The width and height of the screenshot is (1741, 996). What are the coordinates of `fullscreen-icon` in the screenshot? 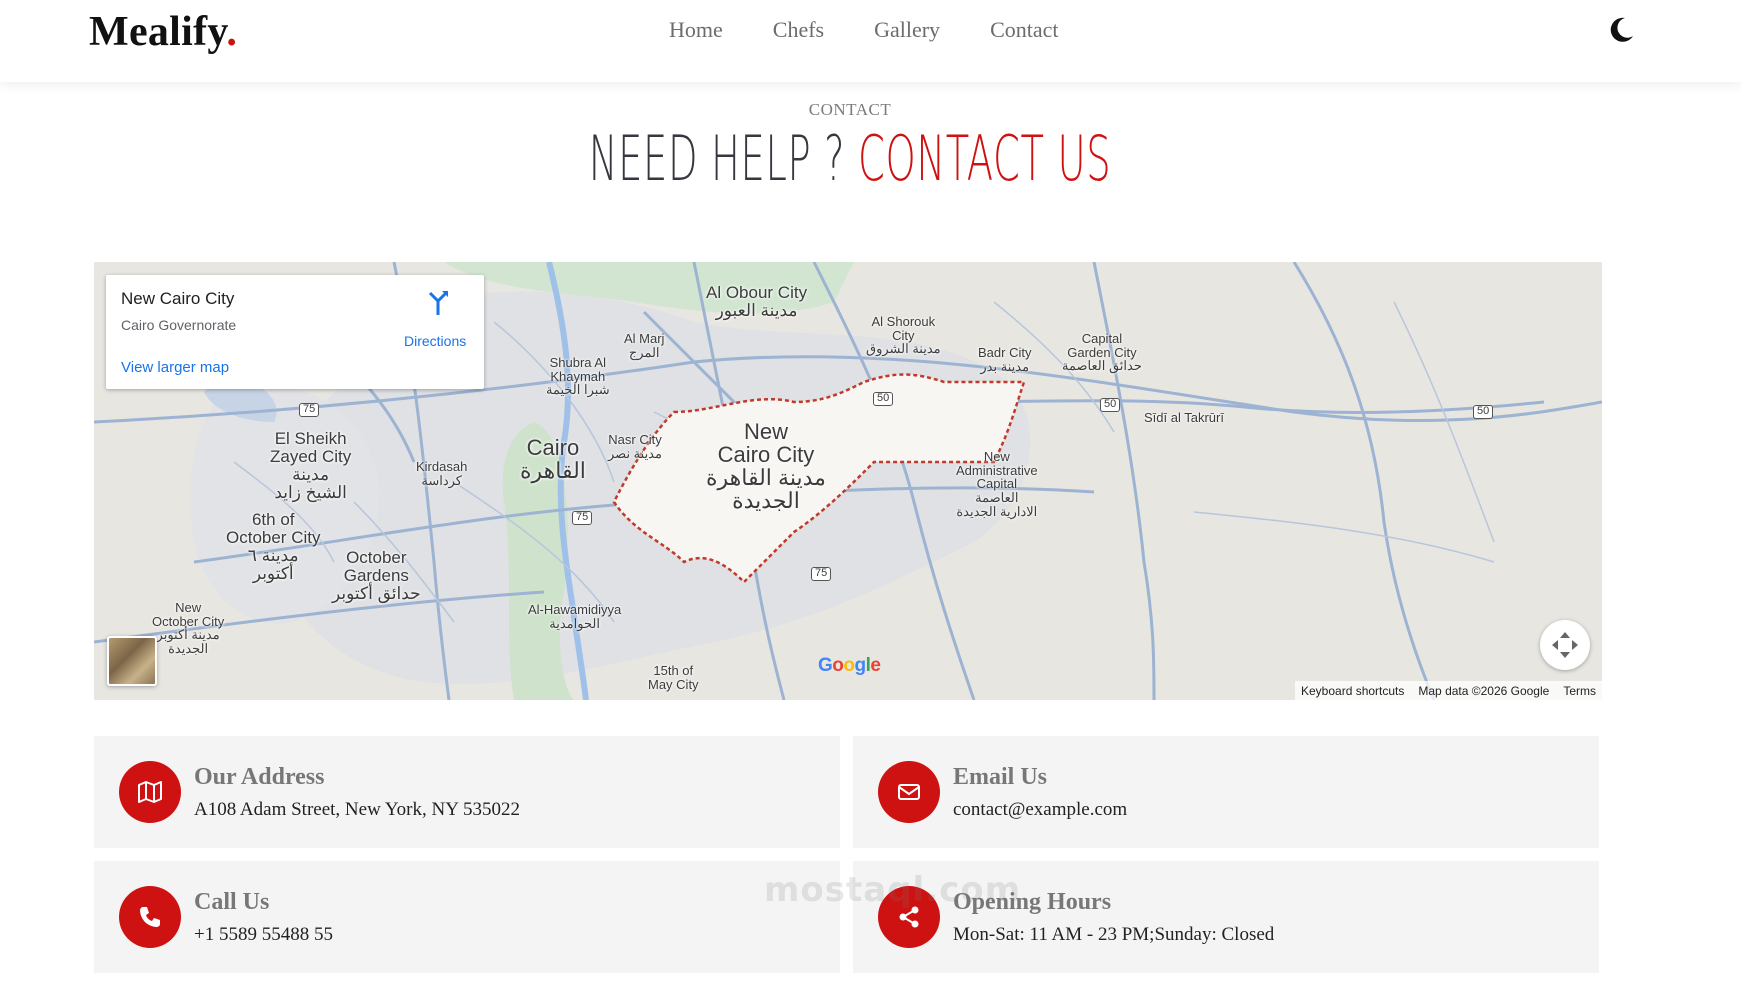 It's located at (1565, 645).